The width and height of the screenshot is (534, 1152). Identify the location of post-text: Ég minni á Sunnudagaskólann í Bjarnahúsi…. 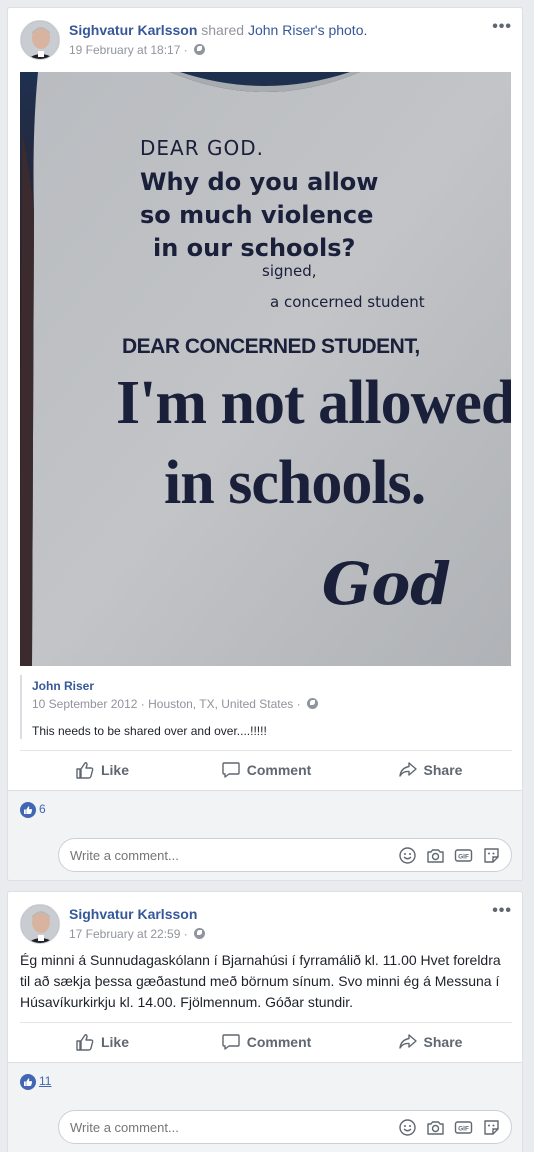
(260, 981).